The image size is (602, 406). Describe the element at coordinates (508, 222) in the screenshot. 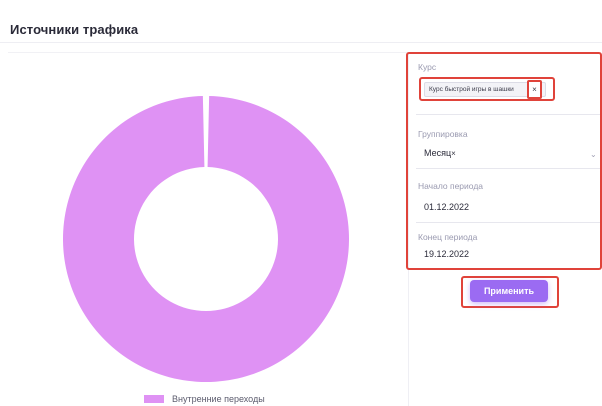

I see `period-start-underline` at that location.